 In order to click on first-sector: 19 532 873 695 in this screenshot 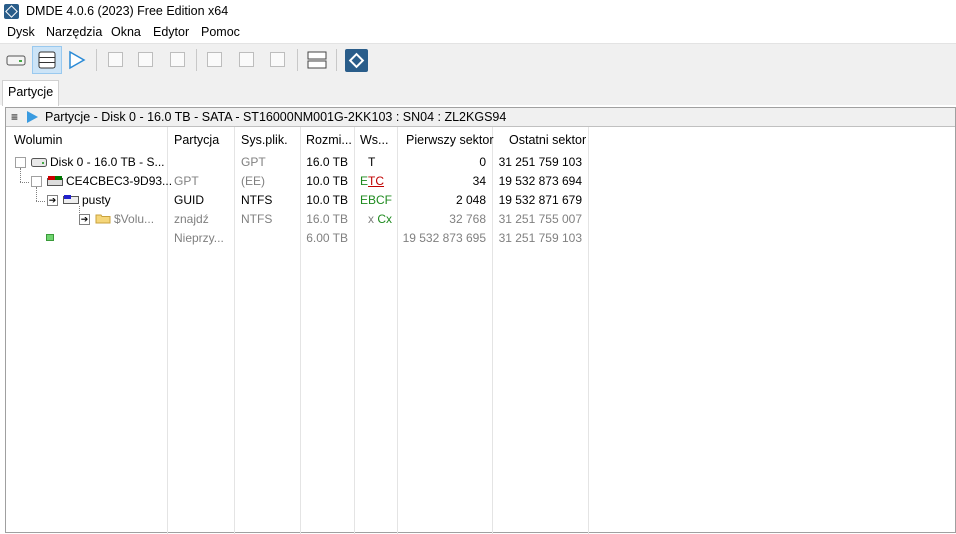, I will do `click(444, 238)`.